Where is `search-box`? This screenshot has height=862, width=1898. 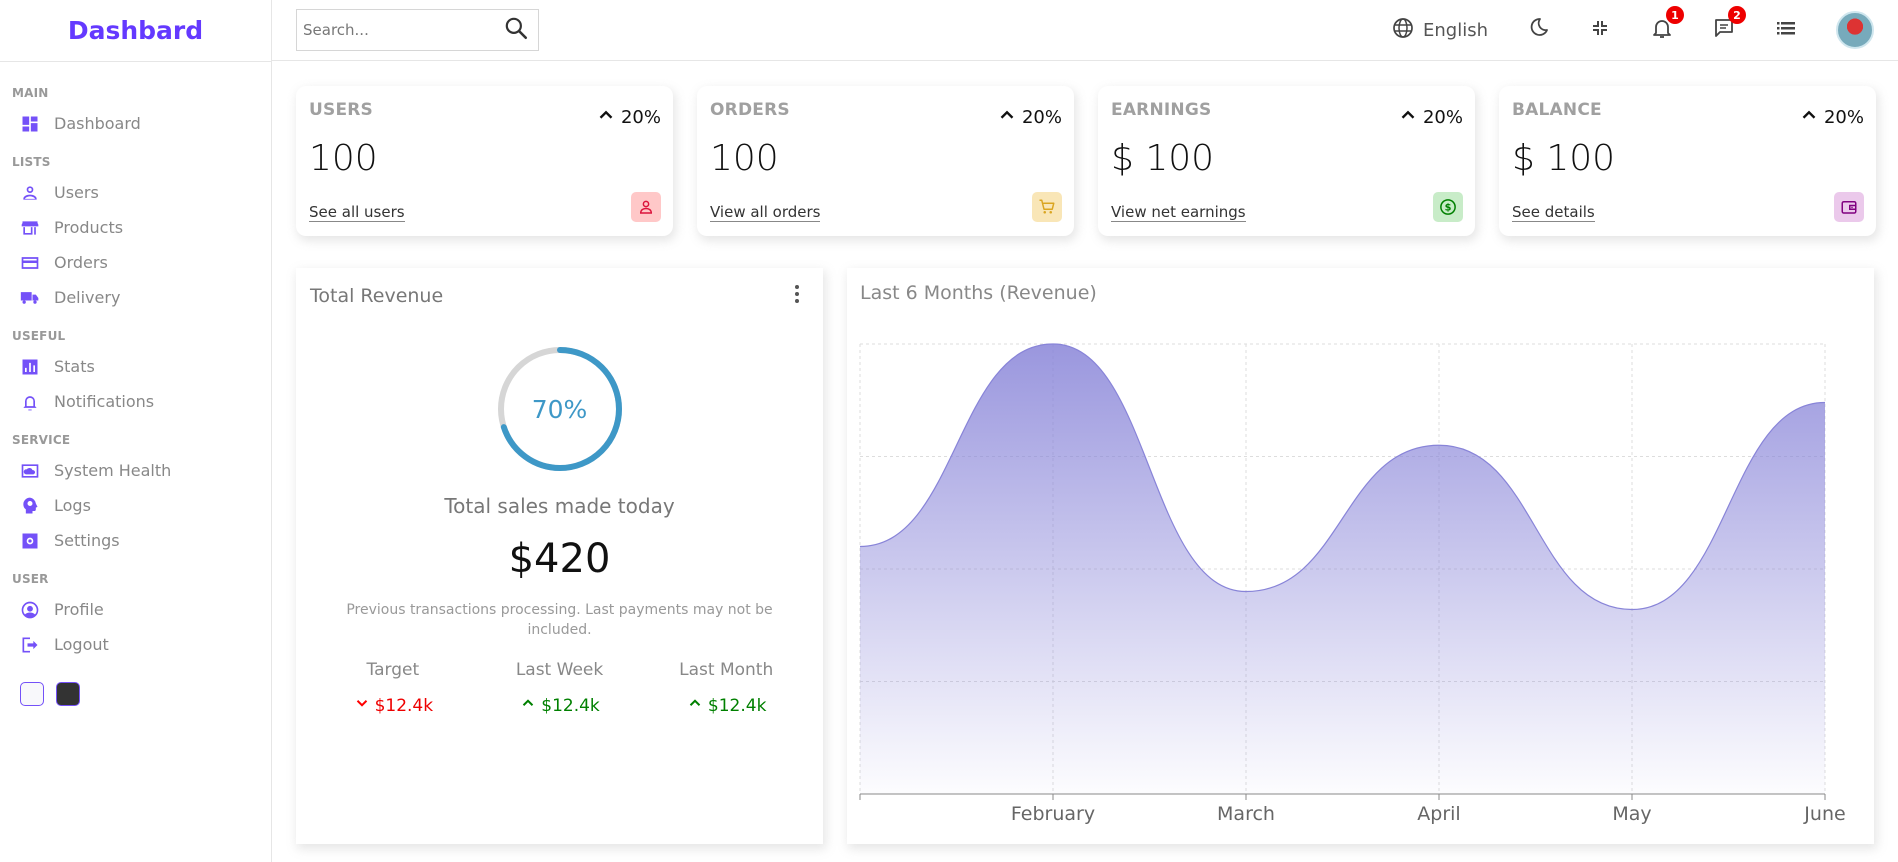 search-box is located at coordinates (417, 30).